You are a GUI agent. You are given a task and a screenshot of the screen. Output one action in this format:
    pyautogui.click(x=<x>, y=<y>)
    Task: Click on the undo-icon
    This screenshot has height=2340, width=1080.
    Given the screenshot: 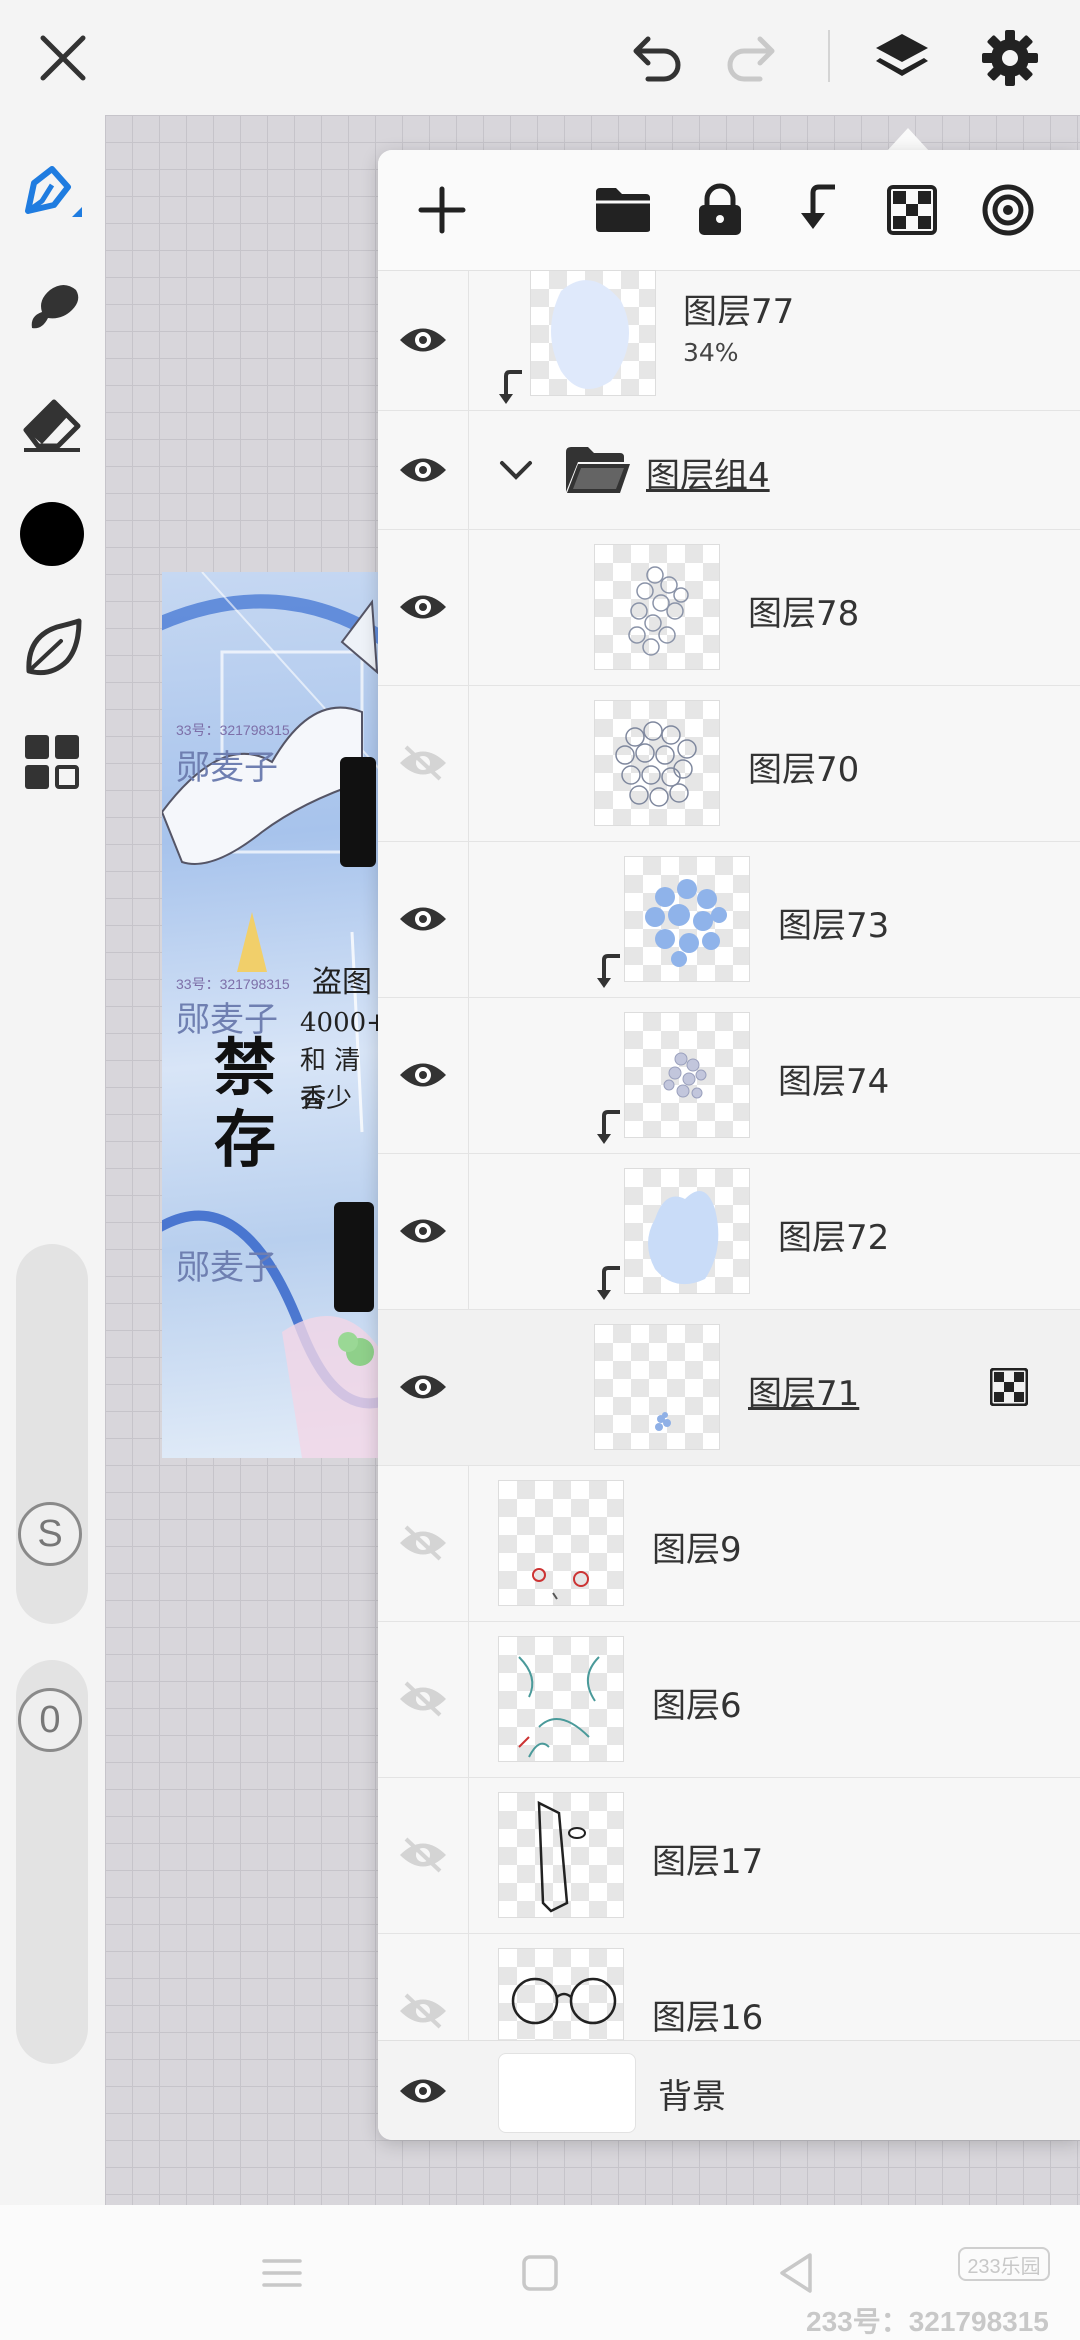 What is the action you would take?
    pyautogui.click(x=657, y=59)
    